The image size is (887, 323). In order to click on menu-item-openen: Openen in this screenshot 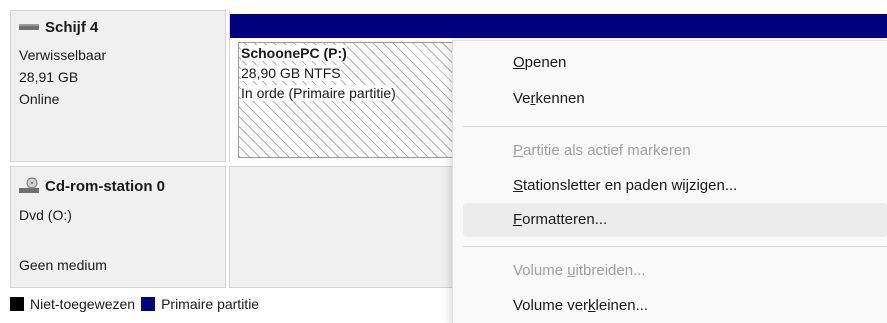, I will do `click(675, 63)`.